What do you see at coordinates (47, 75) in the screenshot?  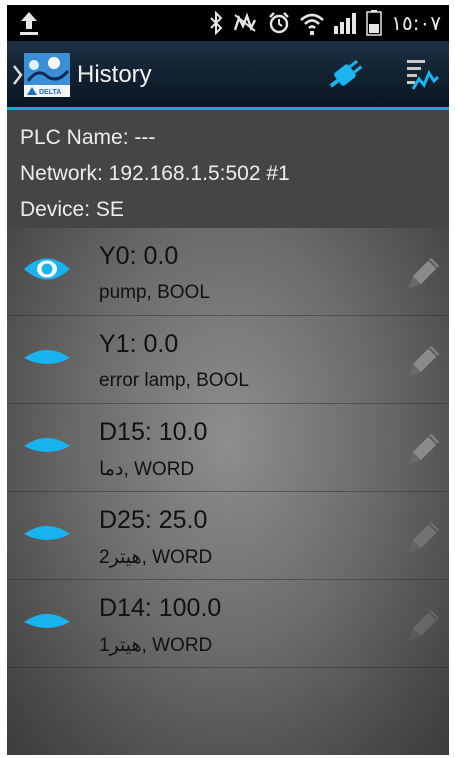 I see `app-logo: DELTA` at bounding box center [47, 75].